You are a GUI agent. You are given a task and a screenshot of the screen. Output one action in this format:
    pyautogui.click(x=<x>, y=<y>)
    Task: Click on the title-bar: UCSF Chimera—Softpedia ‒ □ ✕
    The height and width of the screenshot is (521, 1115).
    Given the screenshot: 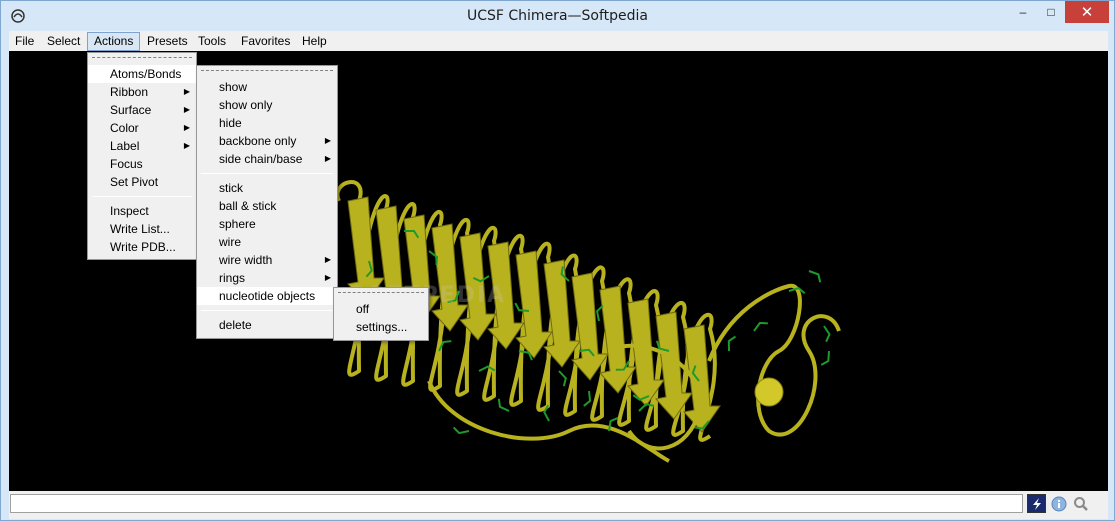 What is the action you would take?
    pyautogui.click(x=557, y=16)
    